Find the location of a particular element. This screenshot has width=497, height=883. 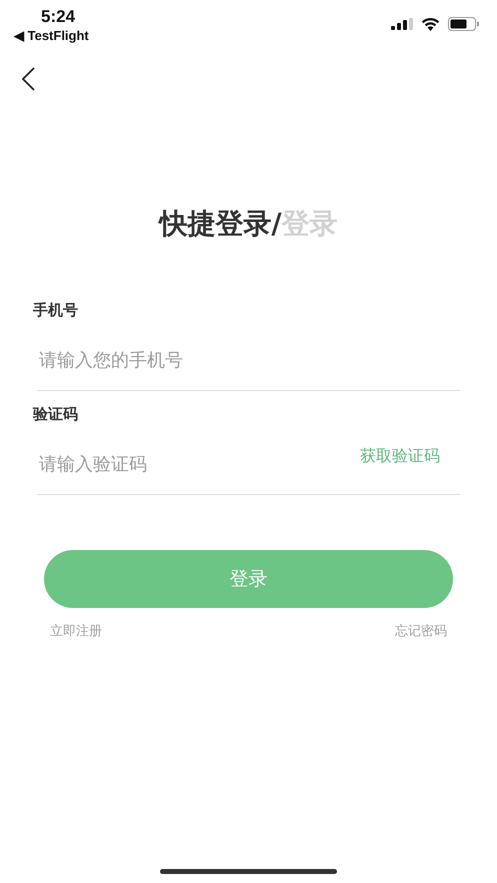

field-label: 手机号 is located at coordinates (56, 310).